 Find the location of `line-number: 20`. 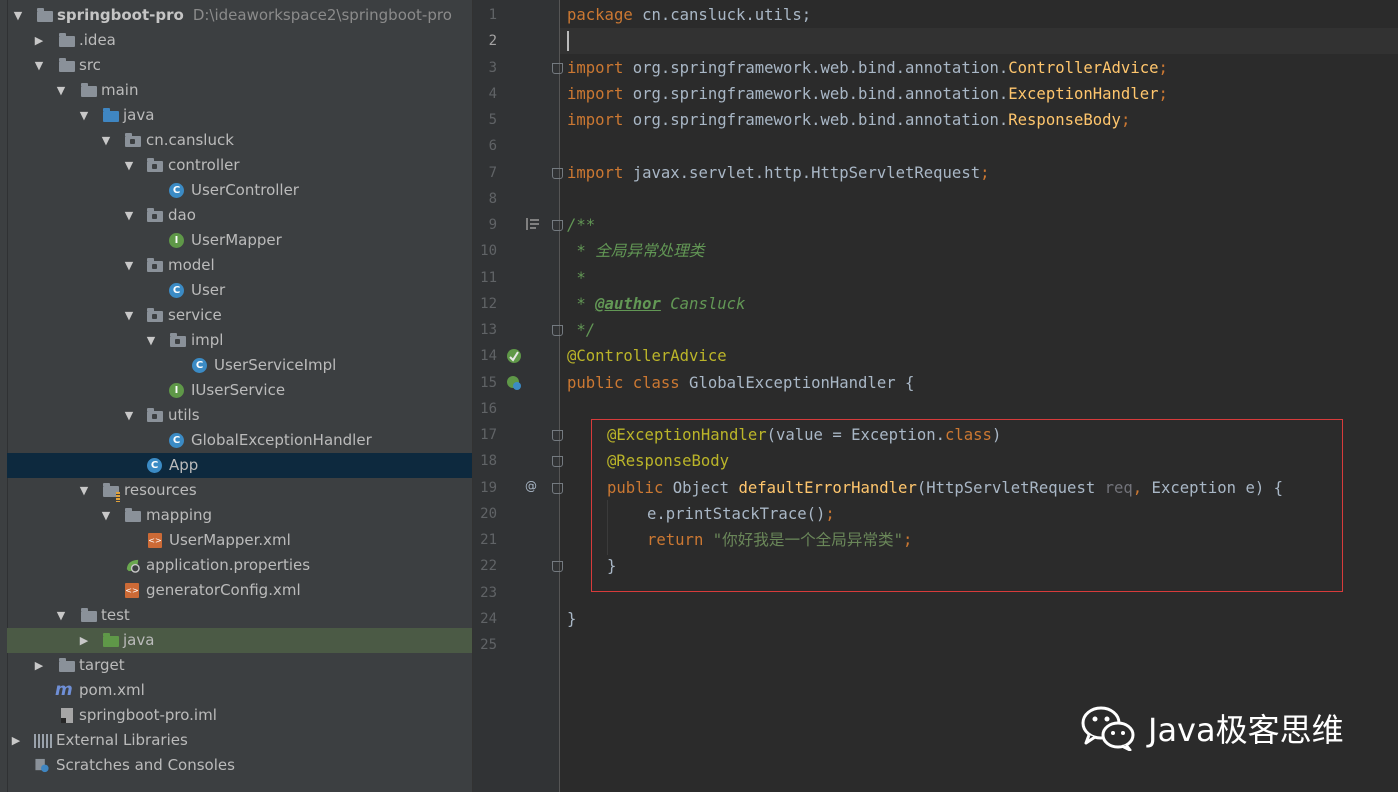

line-number: 20 is located at coordinates (488, 514).